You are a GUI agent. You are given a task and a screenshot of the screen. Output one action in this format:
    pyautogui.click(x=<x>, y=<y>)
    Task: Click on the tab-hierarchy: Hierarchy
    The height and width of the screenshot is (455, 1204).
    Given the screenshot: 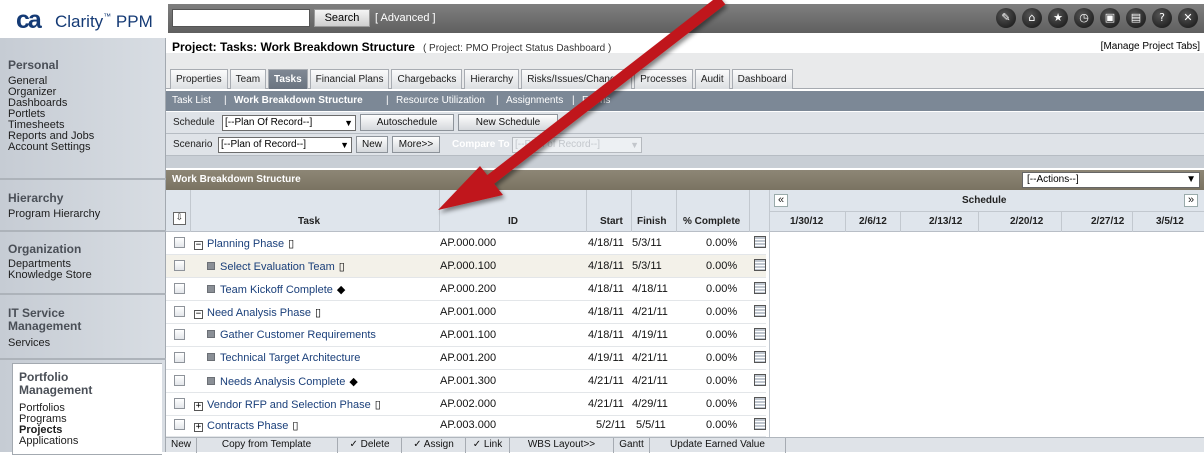 What is the action you would take?
    pyautogui.click(x=492, y=79)
    